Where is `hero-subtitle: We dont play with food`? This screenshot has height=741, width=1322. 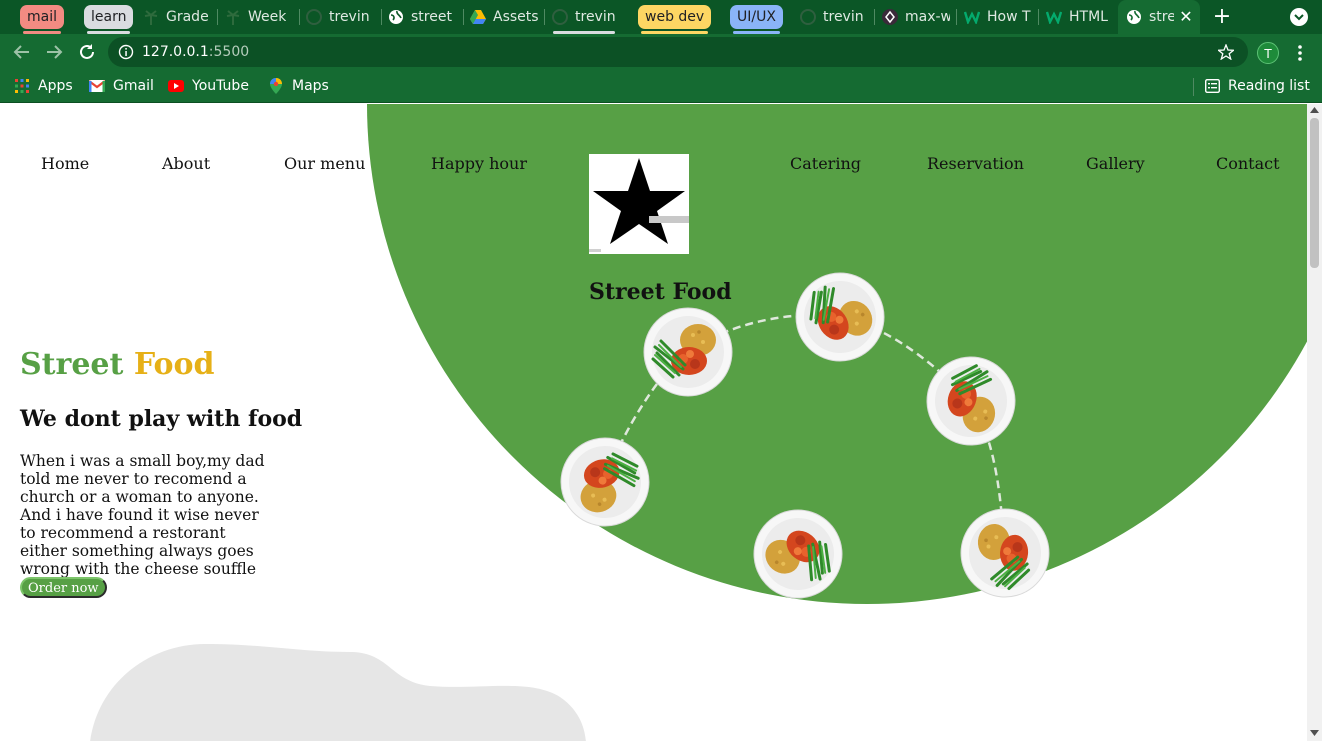
hero-subtitle: We dont play with food is located at coordinates (161, 419).